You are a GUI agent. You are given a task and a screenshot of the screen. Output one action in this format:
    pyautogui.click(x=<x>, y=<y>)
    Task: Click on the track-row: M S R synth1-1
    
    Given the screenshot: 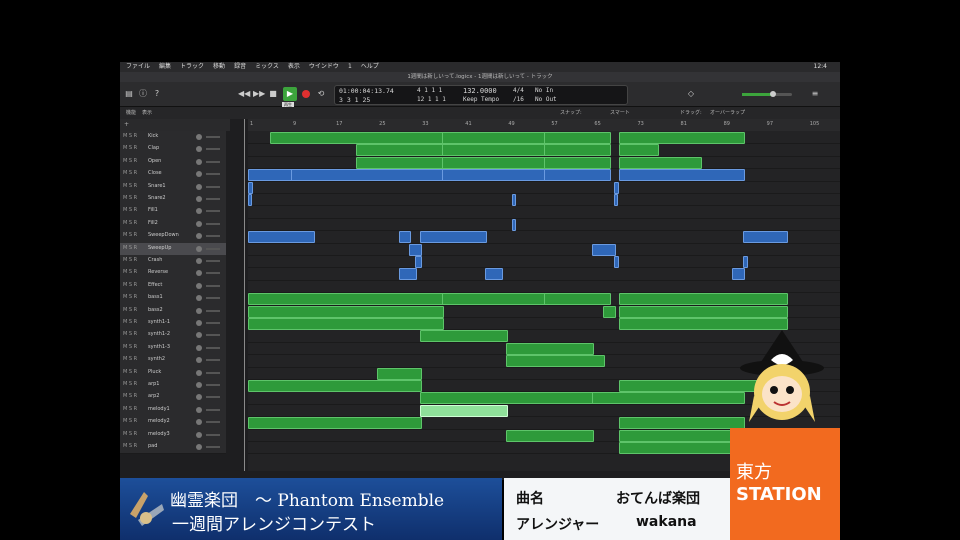 What is the action you would take?
    pyautogui.click(x=173, y=324)
    